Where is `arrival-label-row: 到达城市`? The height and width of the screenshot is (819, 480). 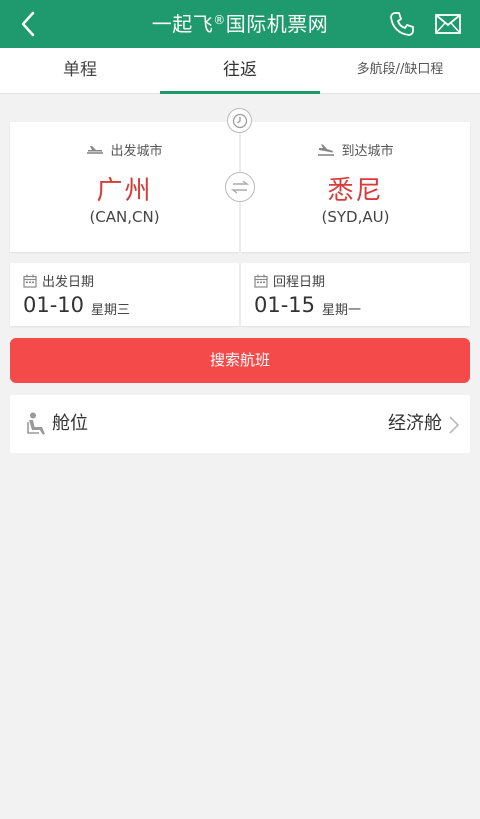
arrival-label-row: 到达城市 is located at coordinates (355, 149).